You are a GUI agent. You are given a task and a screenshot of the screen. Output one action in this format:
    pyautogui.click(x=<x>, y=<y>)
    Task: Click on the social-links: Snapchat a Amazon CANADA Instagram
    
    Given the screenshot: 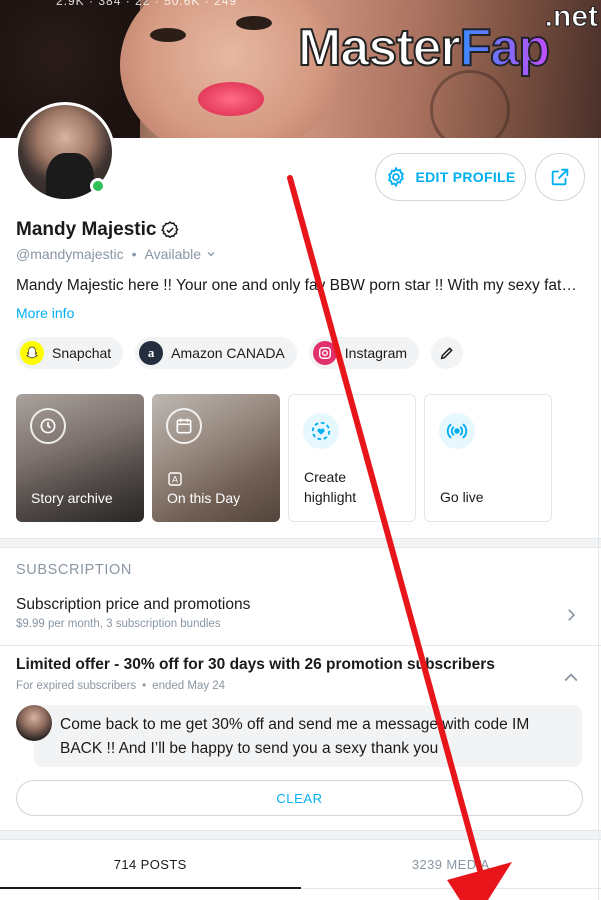 What is the action you would take?
    pyautogui.click(x=240, y=353)
    